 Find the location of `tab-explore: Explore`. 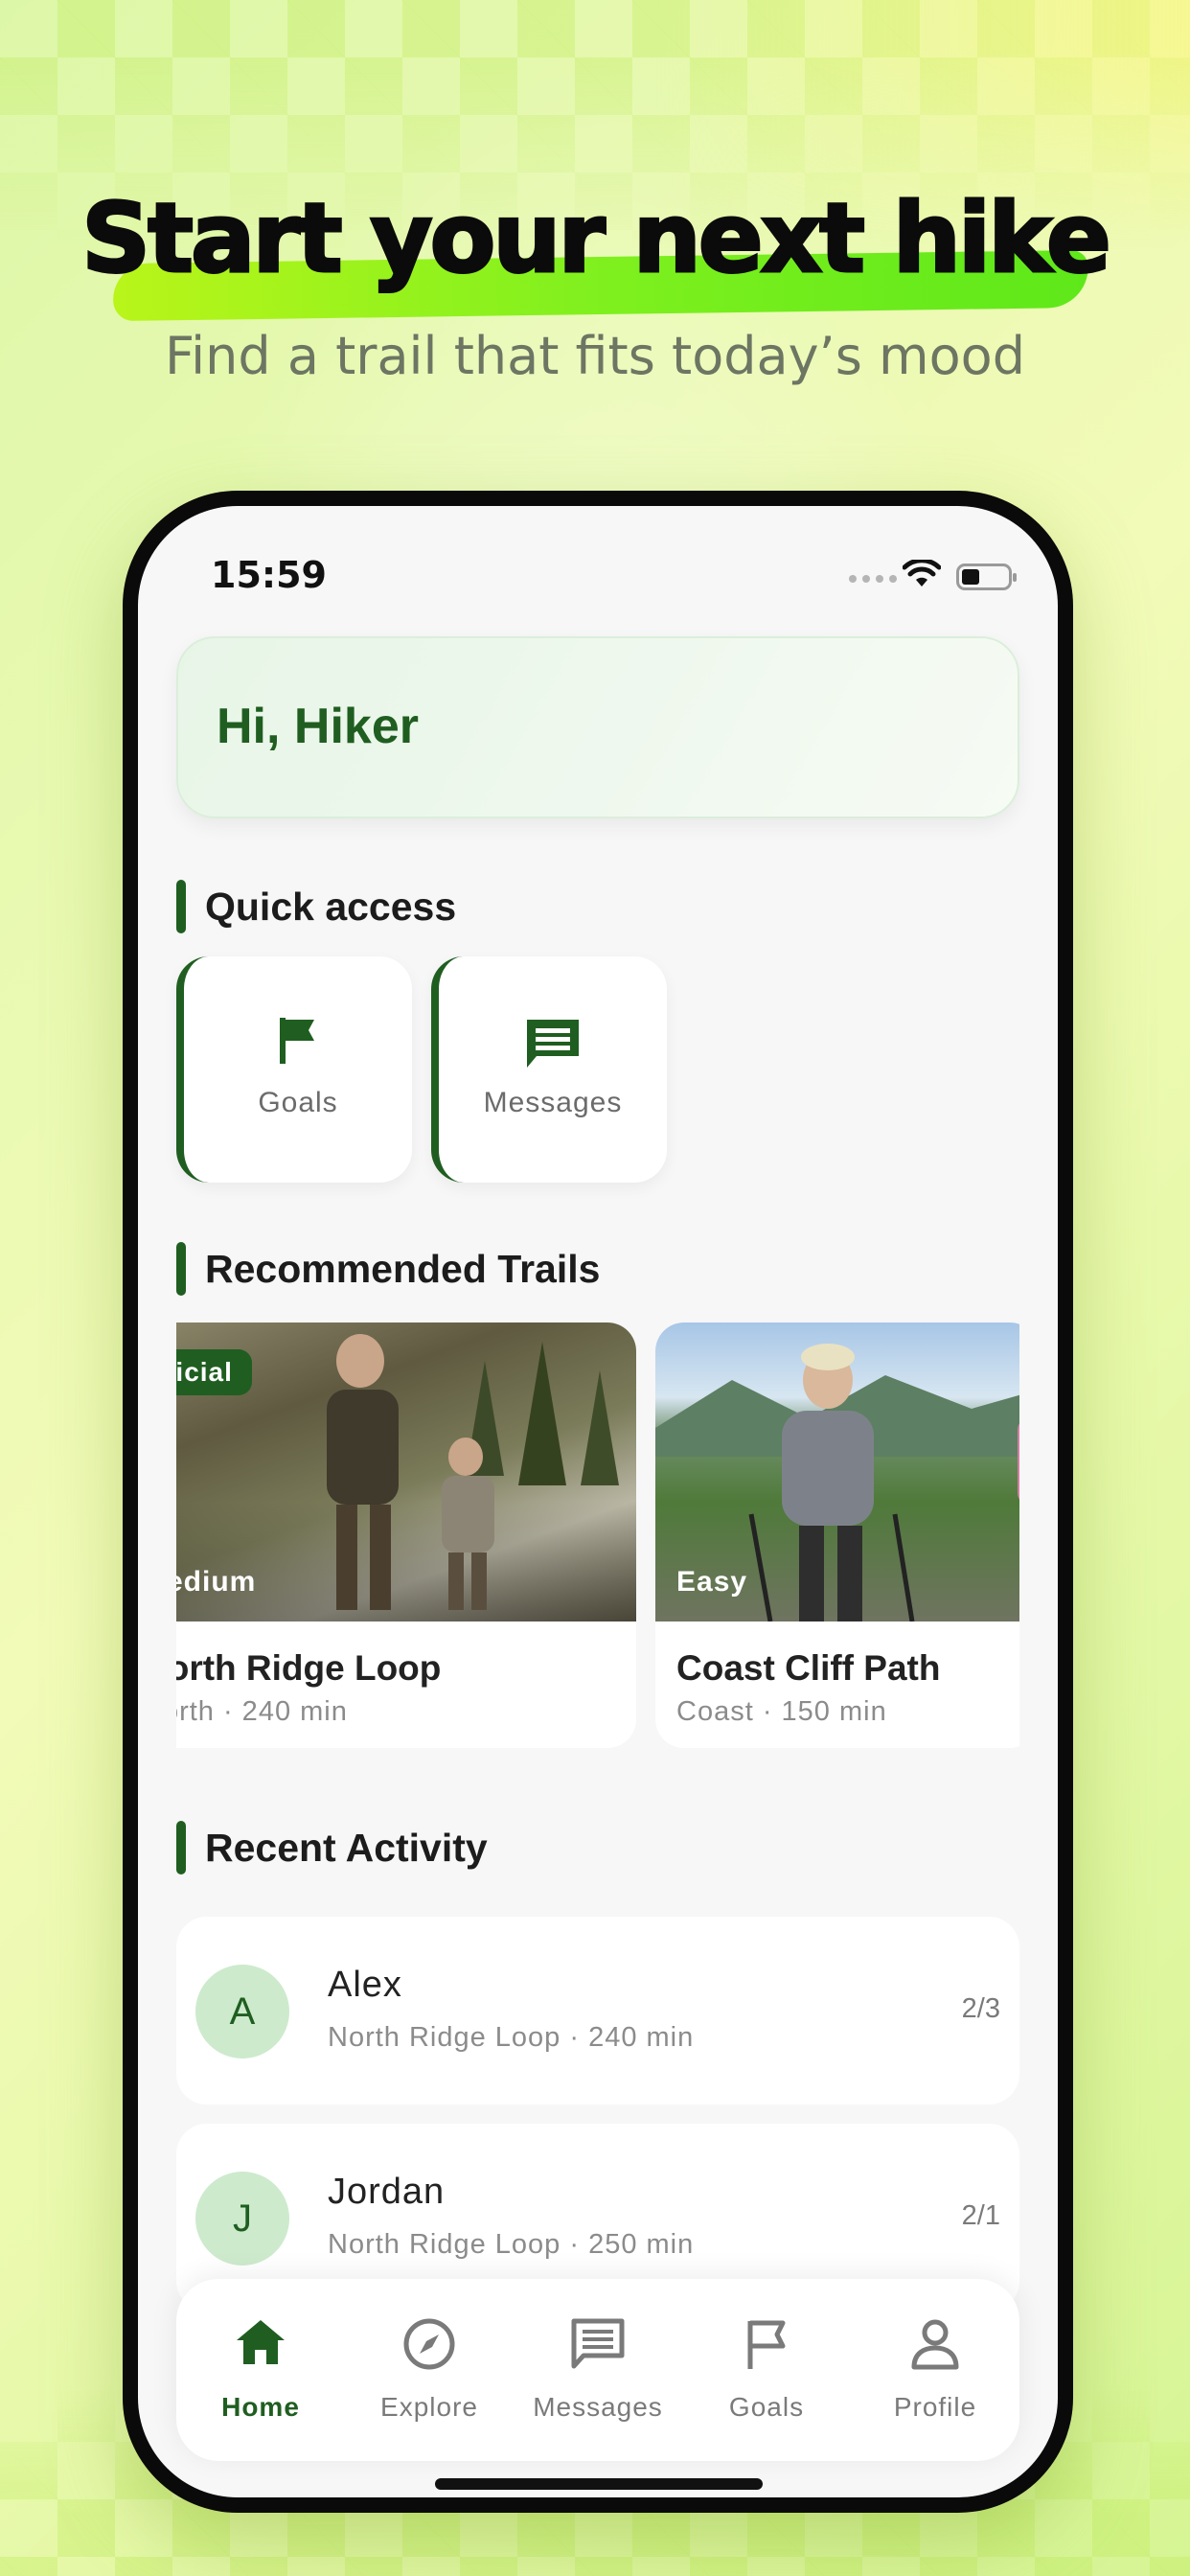

tab-explore: Explore is located at coordinates (429, 2370).